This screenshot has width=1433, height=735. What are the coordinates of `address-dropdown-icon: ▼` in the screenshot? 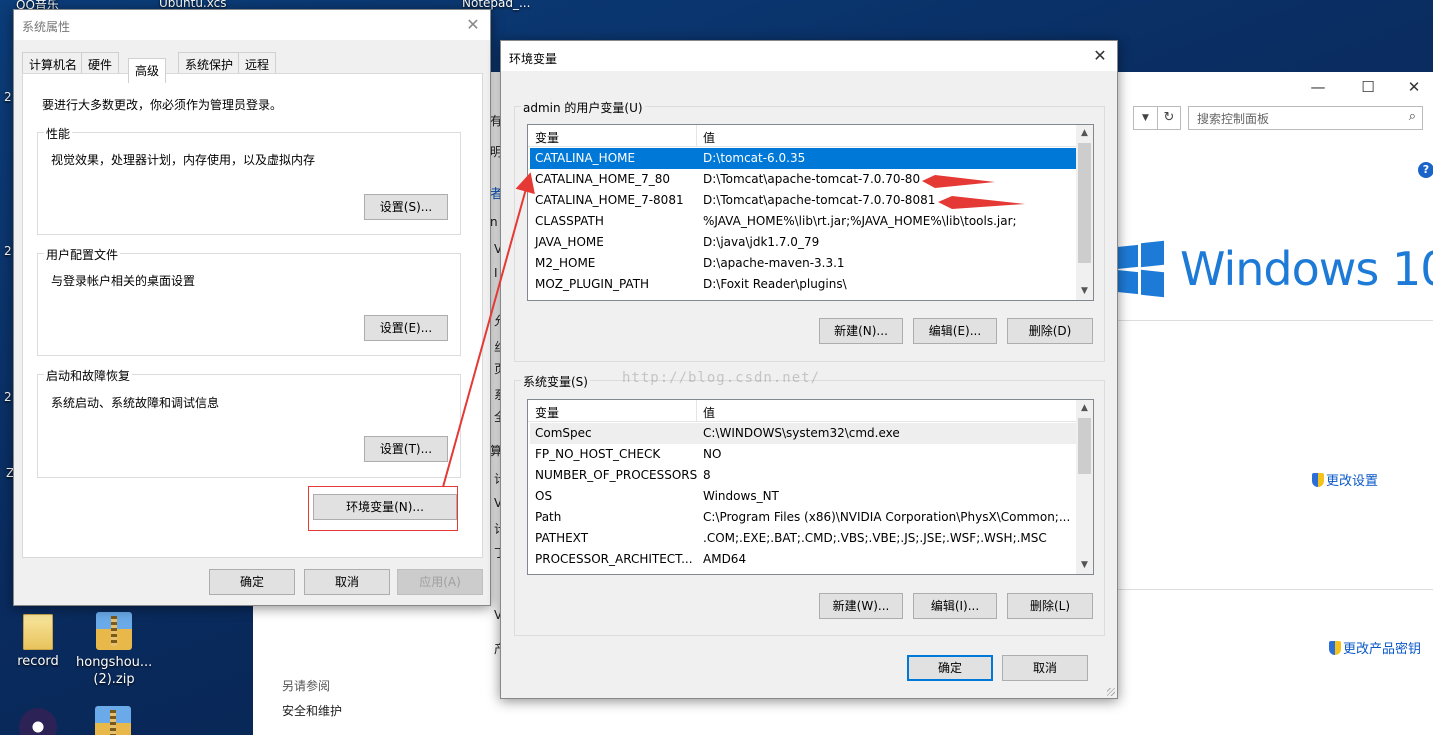 It's located at (1145, 118).